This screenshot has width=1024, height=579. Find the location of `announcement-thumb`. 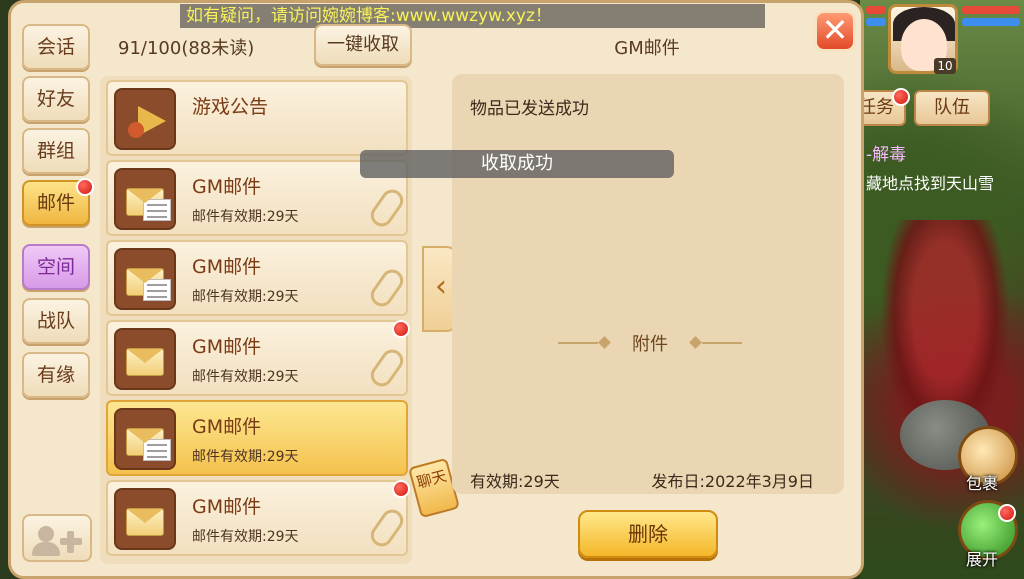

announcement-thumb is located at coordinates (145, 119).